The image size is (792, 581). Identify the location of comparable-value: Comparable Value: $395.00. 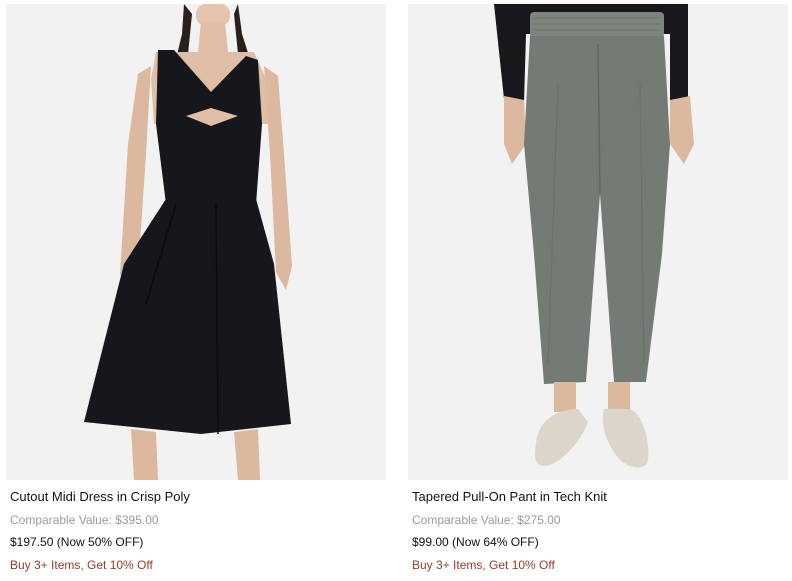
(84, 520).